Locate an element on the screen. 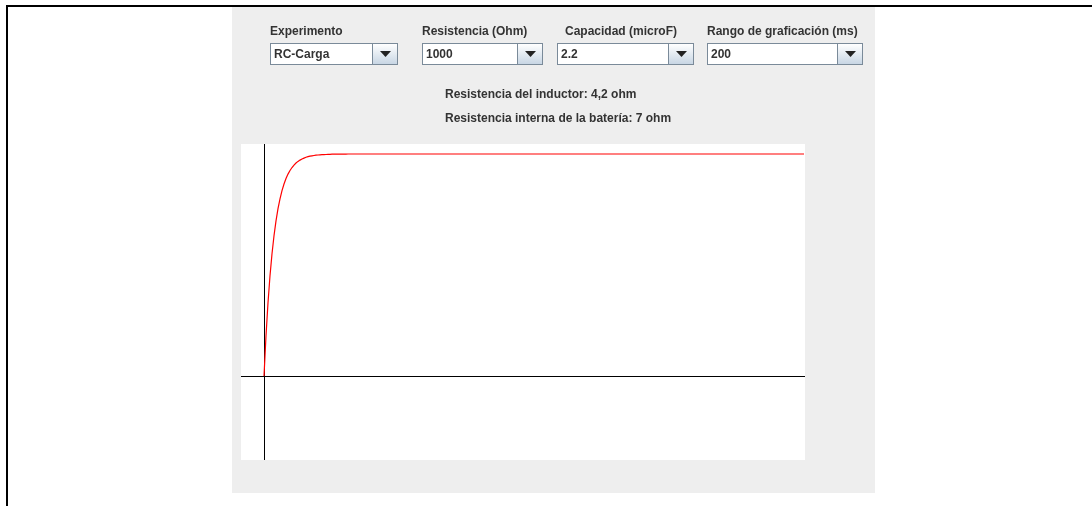  field-label: Resistencia (Ohm) is located at coordinates (475, 31).